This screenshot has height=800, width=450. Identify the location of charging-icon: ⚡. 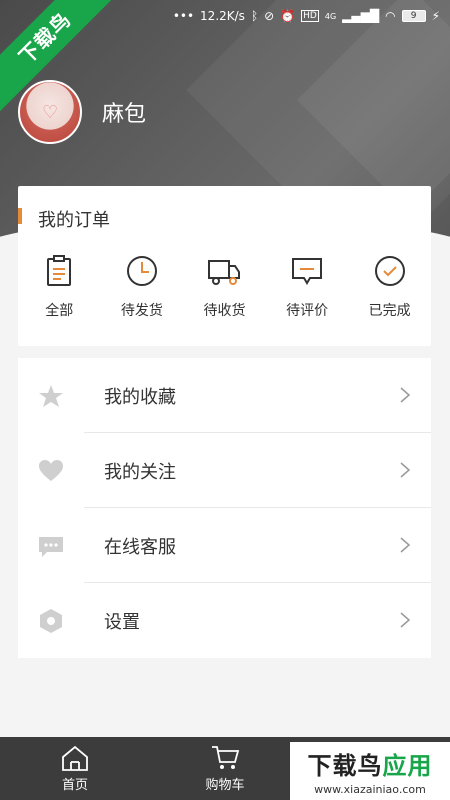
(435, 16).